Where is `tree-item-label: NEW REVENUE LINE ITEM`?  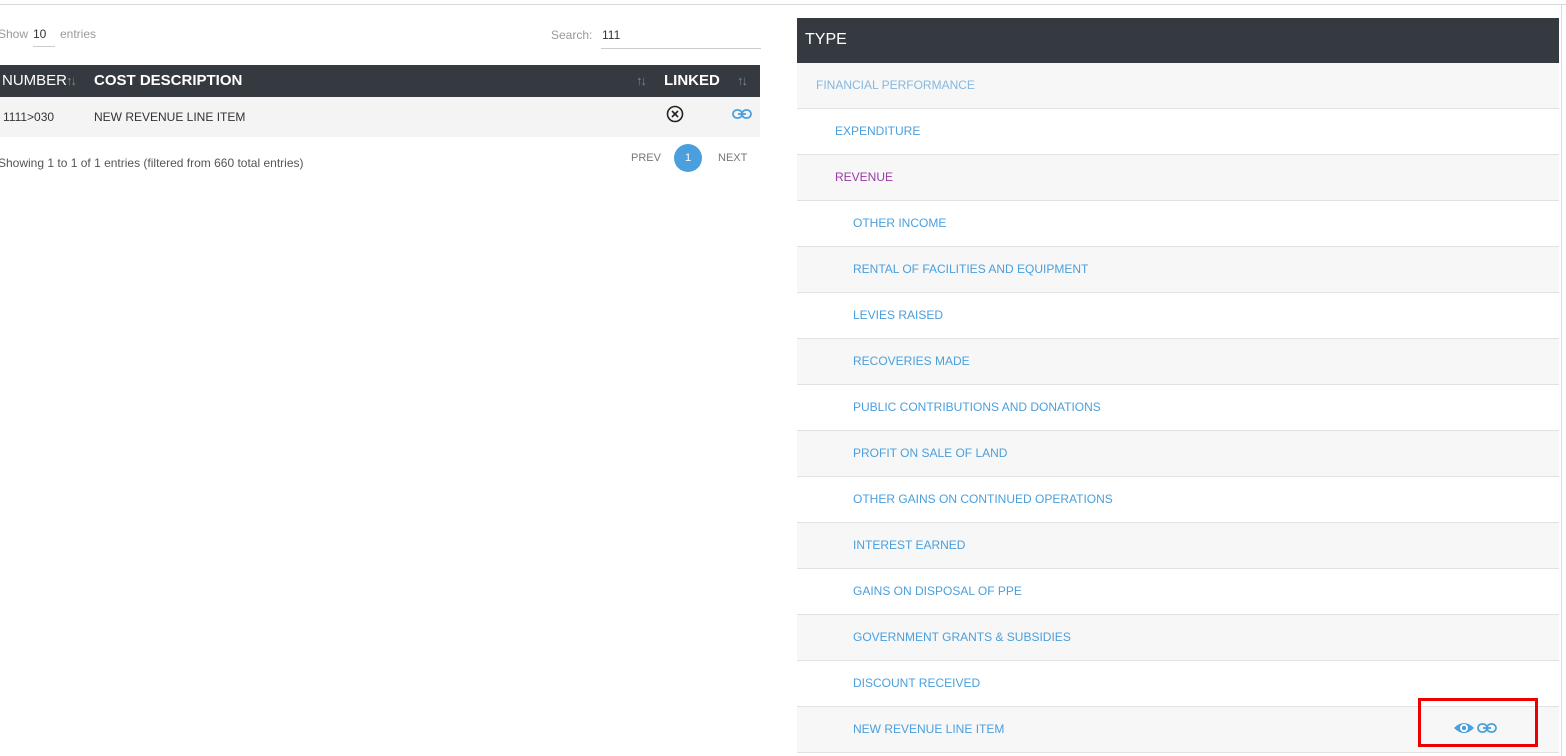
tree-item-label: NEW REVENUE LINE ITEM is located at coordinates (929, 729).